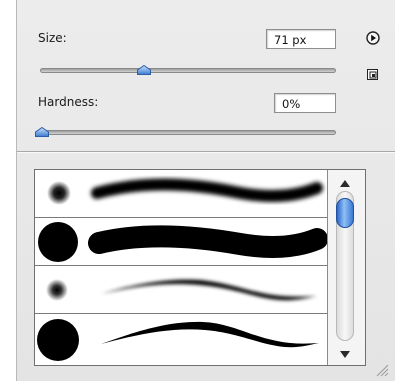  I want to click on scroll-down-arrow-icon, so click(345, 354).